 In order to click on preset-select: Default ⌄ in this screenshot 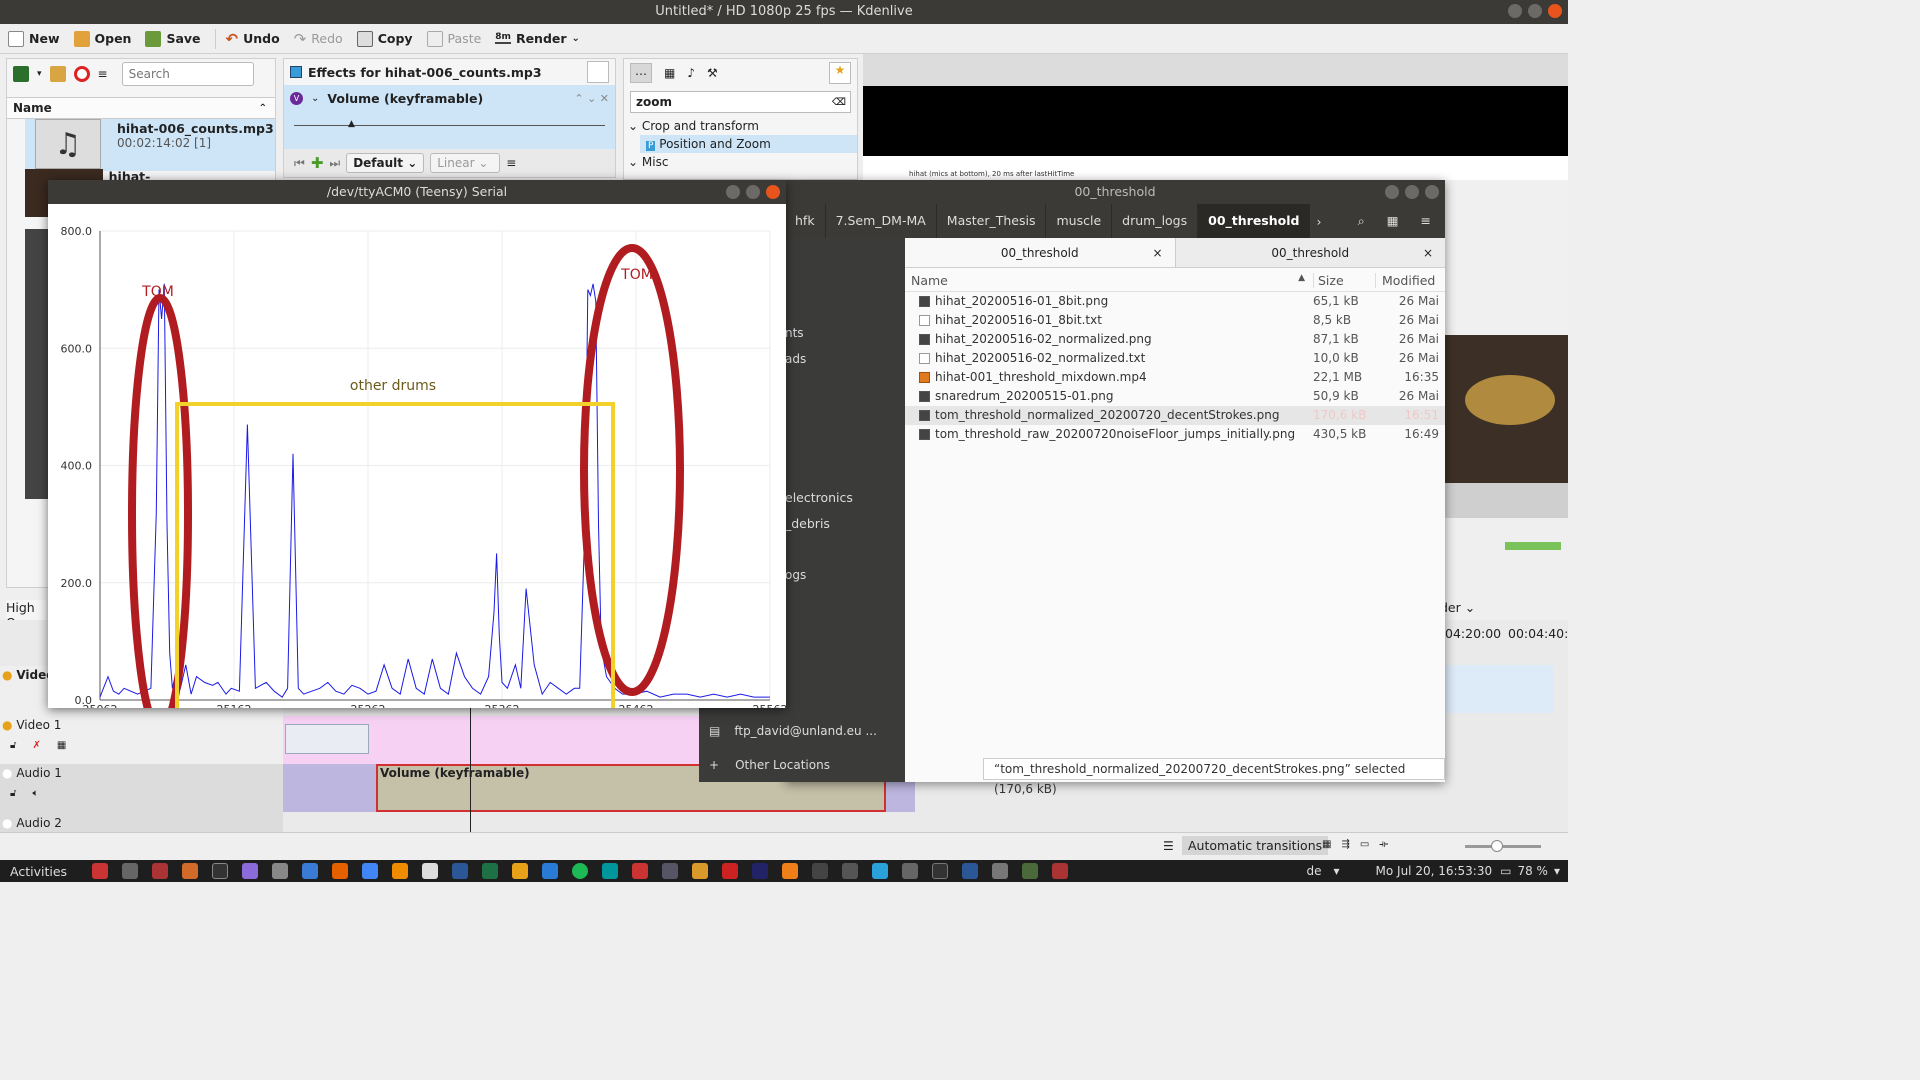, I will do `click(385, 163)`.